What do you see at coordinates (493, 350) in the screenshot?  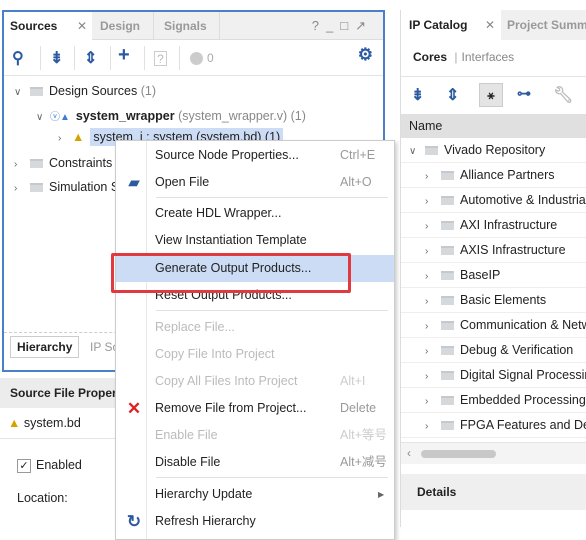 I see `ip-category-item: › Debug & Verification` at bounding box center [493, 350].